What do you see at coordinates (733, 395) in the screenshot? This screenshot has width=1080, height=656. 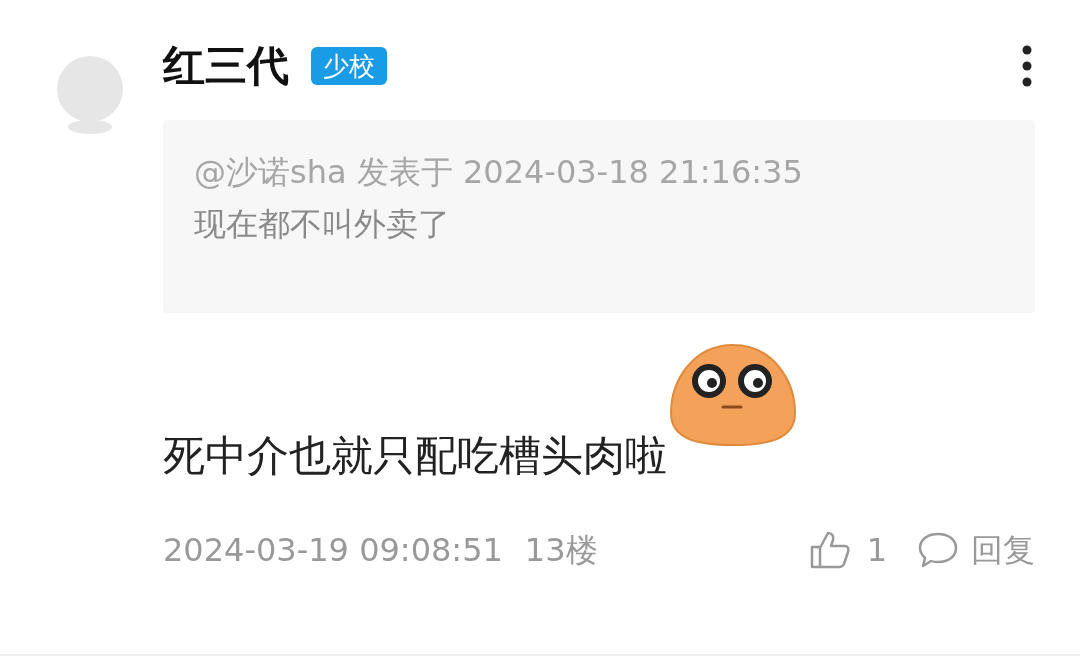 I see `emoji-icon` at bounding box center [733, 395].